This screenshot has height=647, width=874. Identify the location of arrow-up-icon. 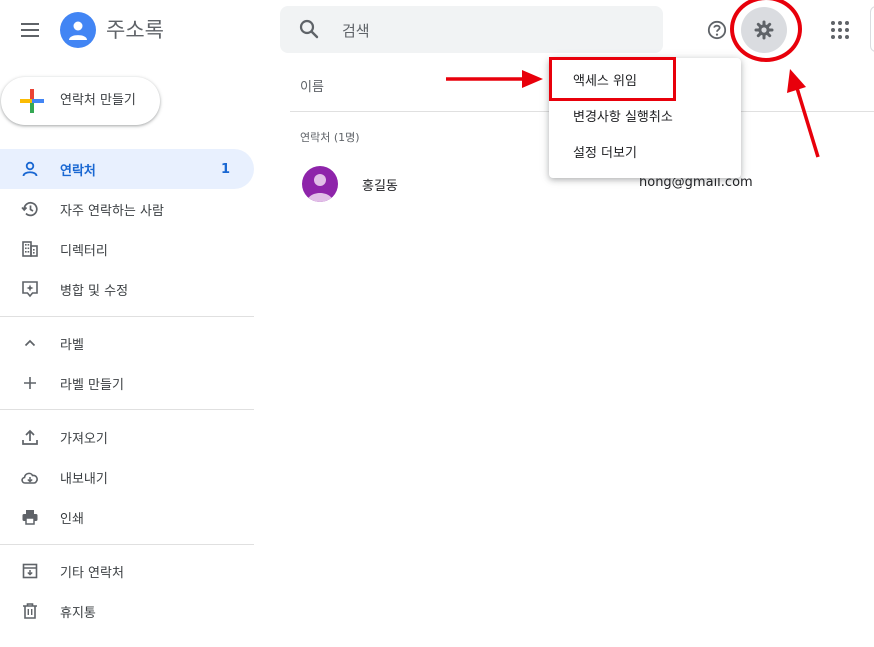
(803, 113).